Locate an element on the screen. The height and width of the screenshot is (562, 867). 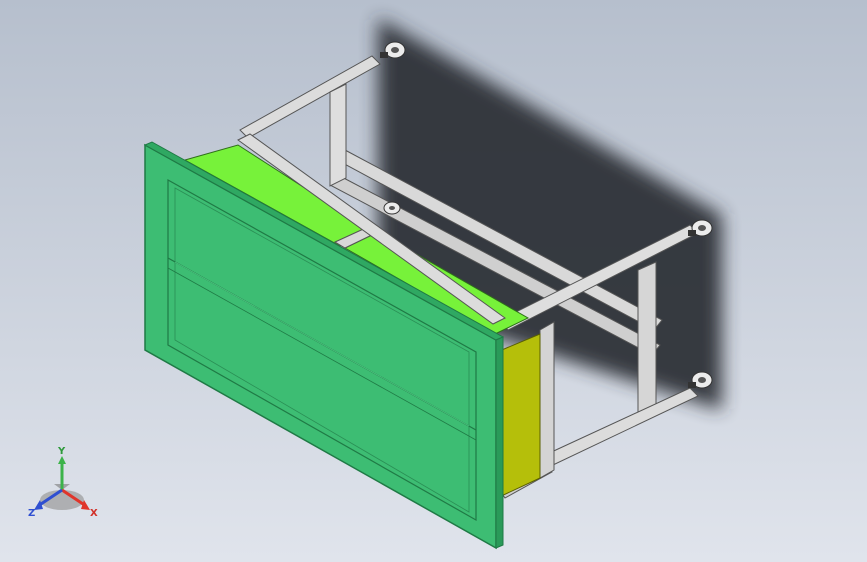
foot-middle is located at coordinates (392, 208).